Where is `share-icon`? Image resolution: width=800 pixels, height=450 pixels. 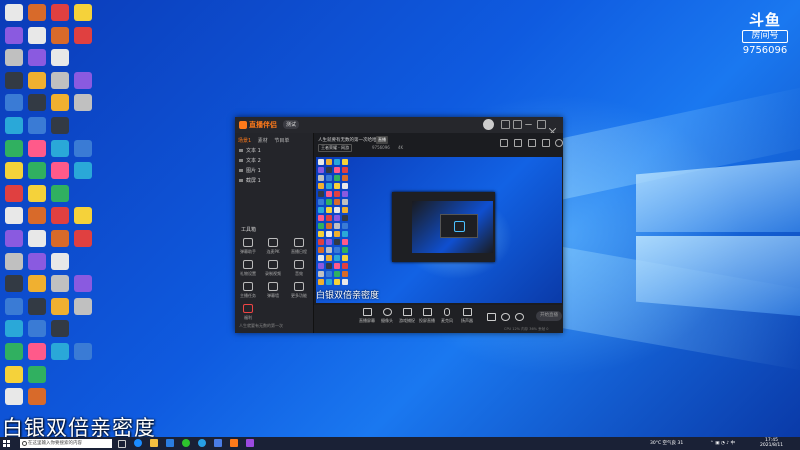 share-icon is located at coordinates (532, 143).